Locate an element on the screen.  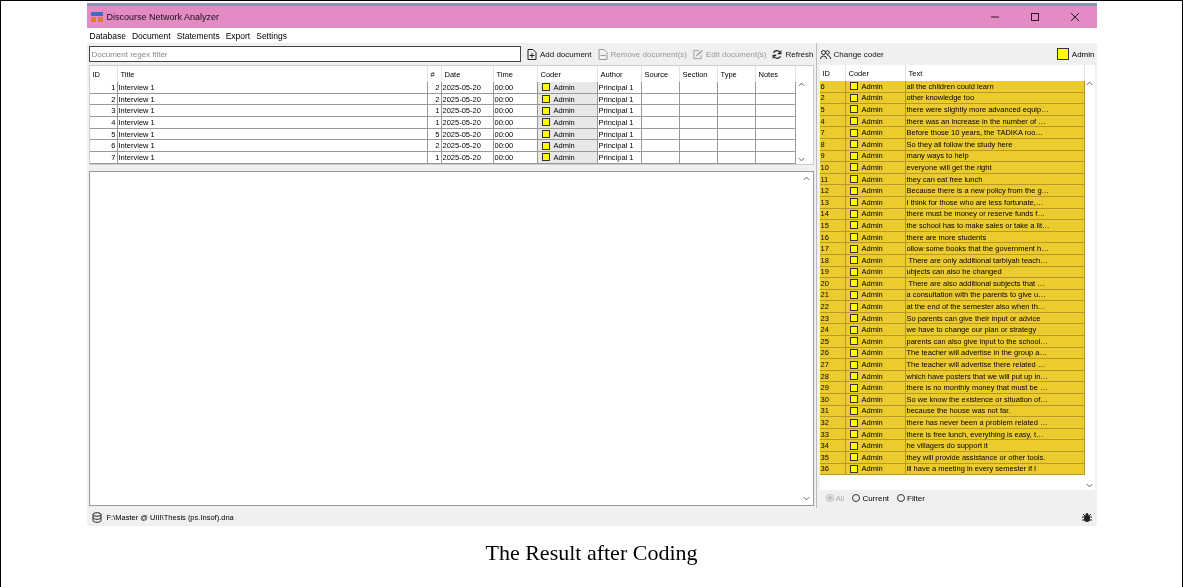
menu-item: Settings is located at coordinates (271, 35).